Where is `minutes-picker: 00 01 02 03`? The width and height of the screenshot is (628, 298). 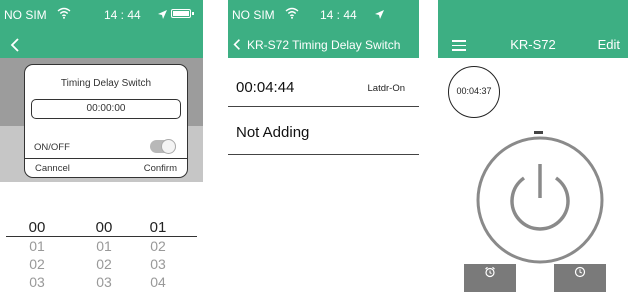 minutes-picker: 00 01 02 03 is located at coordinates (104, 256).